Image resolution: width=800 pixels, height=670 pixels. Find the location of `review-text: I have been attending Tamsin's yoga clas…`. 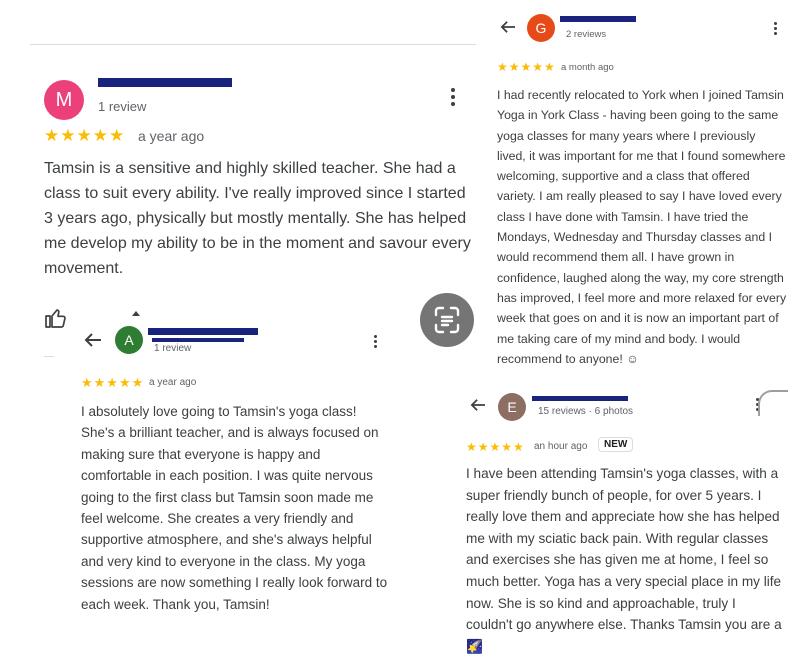

review-text: I have been attending Tamsin's yoga clas… is located at coordinates (624, 560).